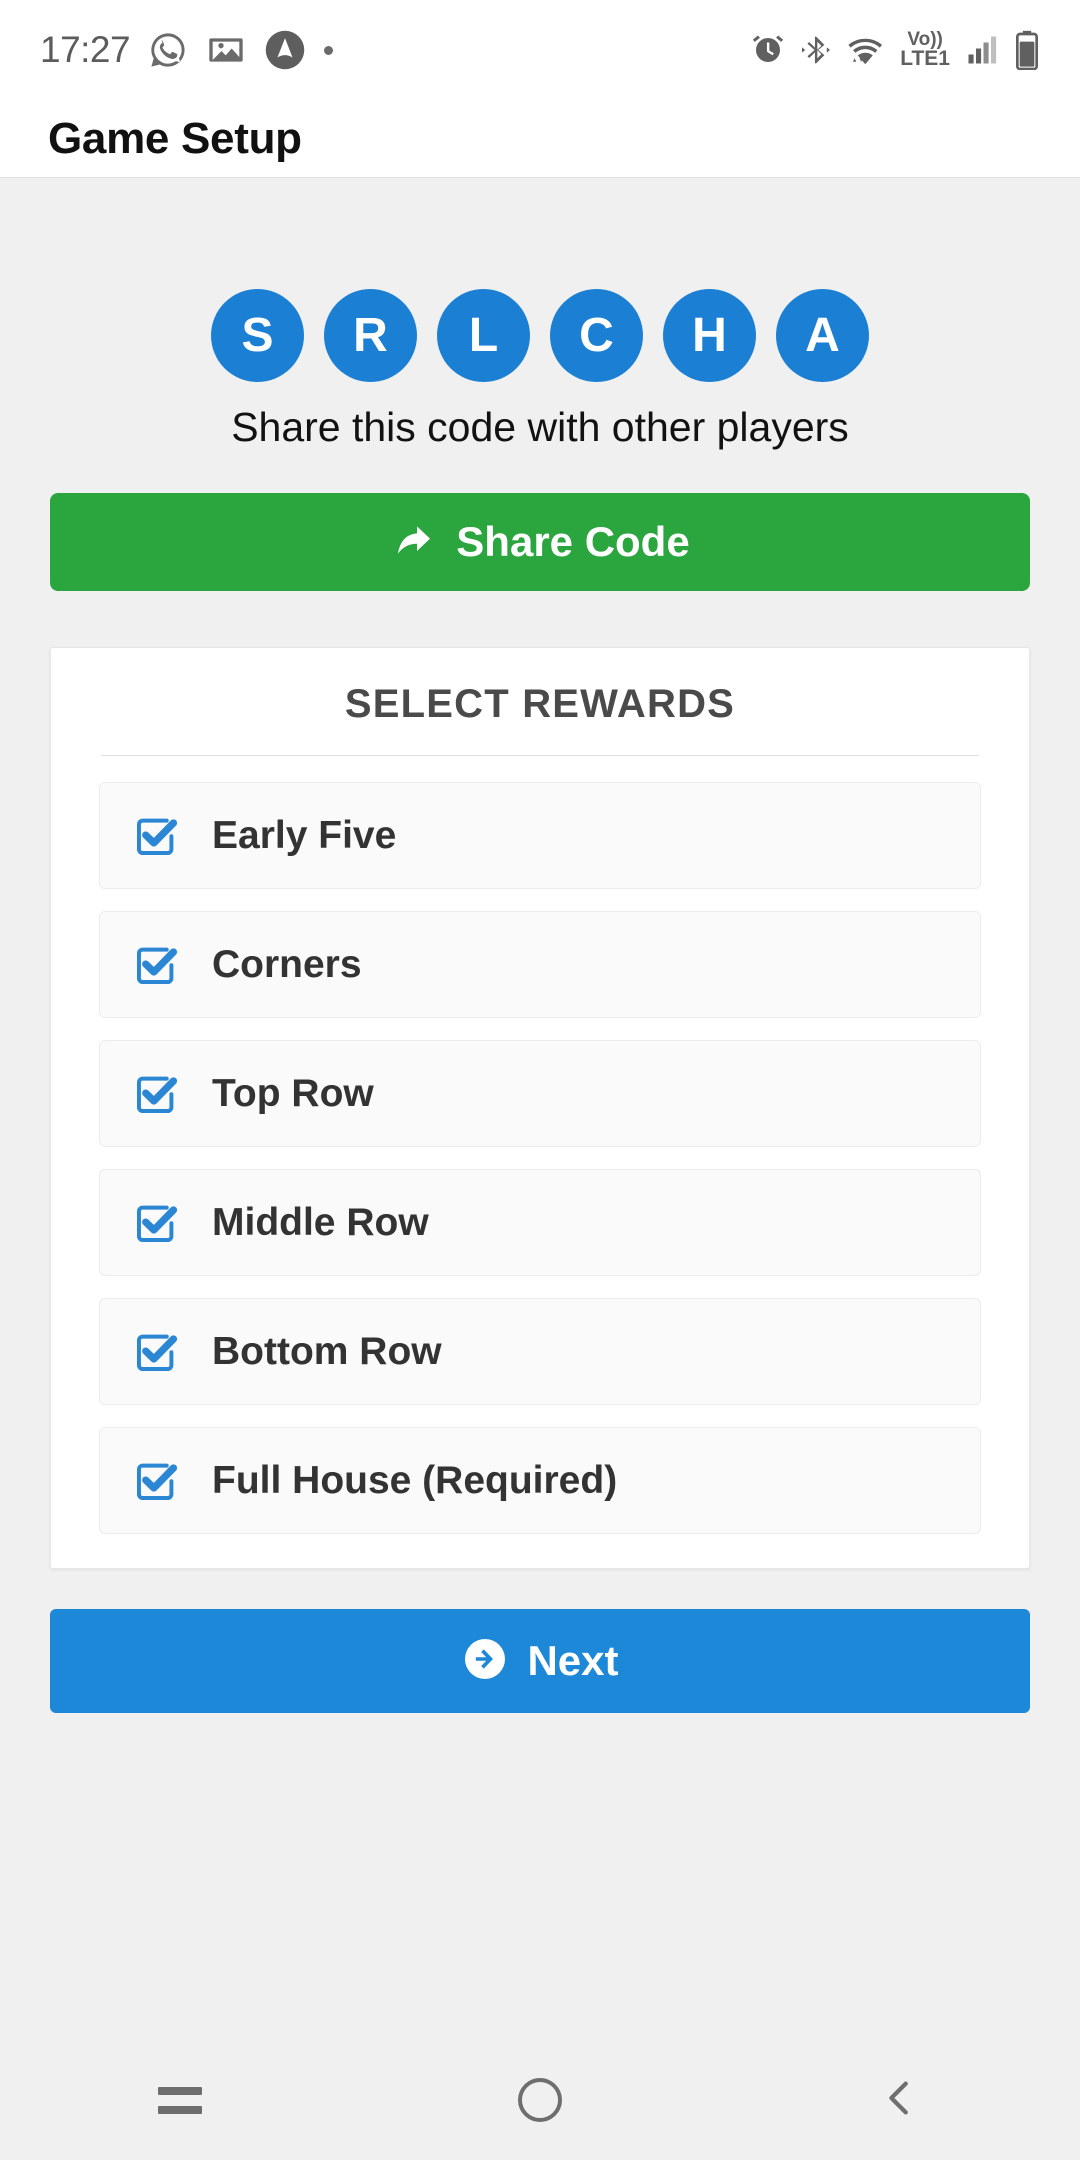  I want to click on next-button: Next, so click(540, 1661).